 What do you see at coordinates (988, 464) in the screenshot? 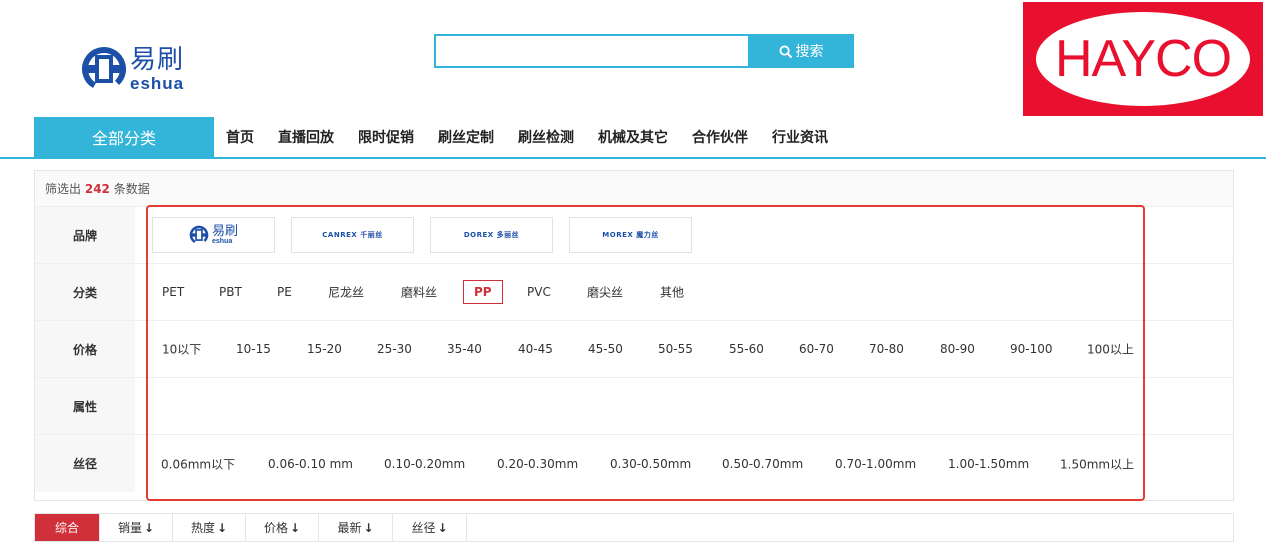
I see `diameter-option: 1.00-1.50mm` at bounding box center [988, 464].